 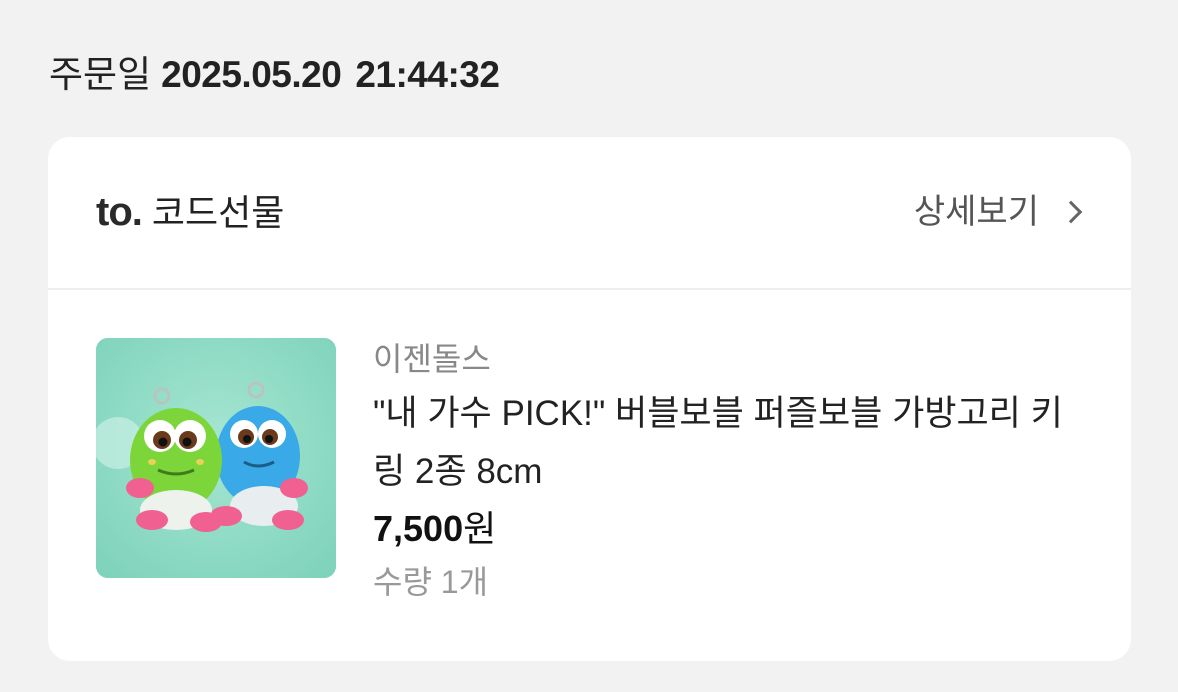 I want to click on view-details-button: 상세보기, so click(x=998, y=212).